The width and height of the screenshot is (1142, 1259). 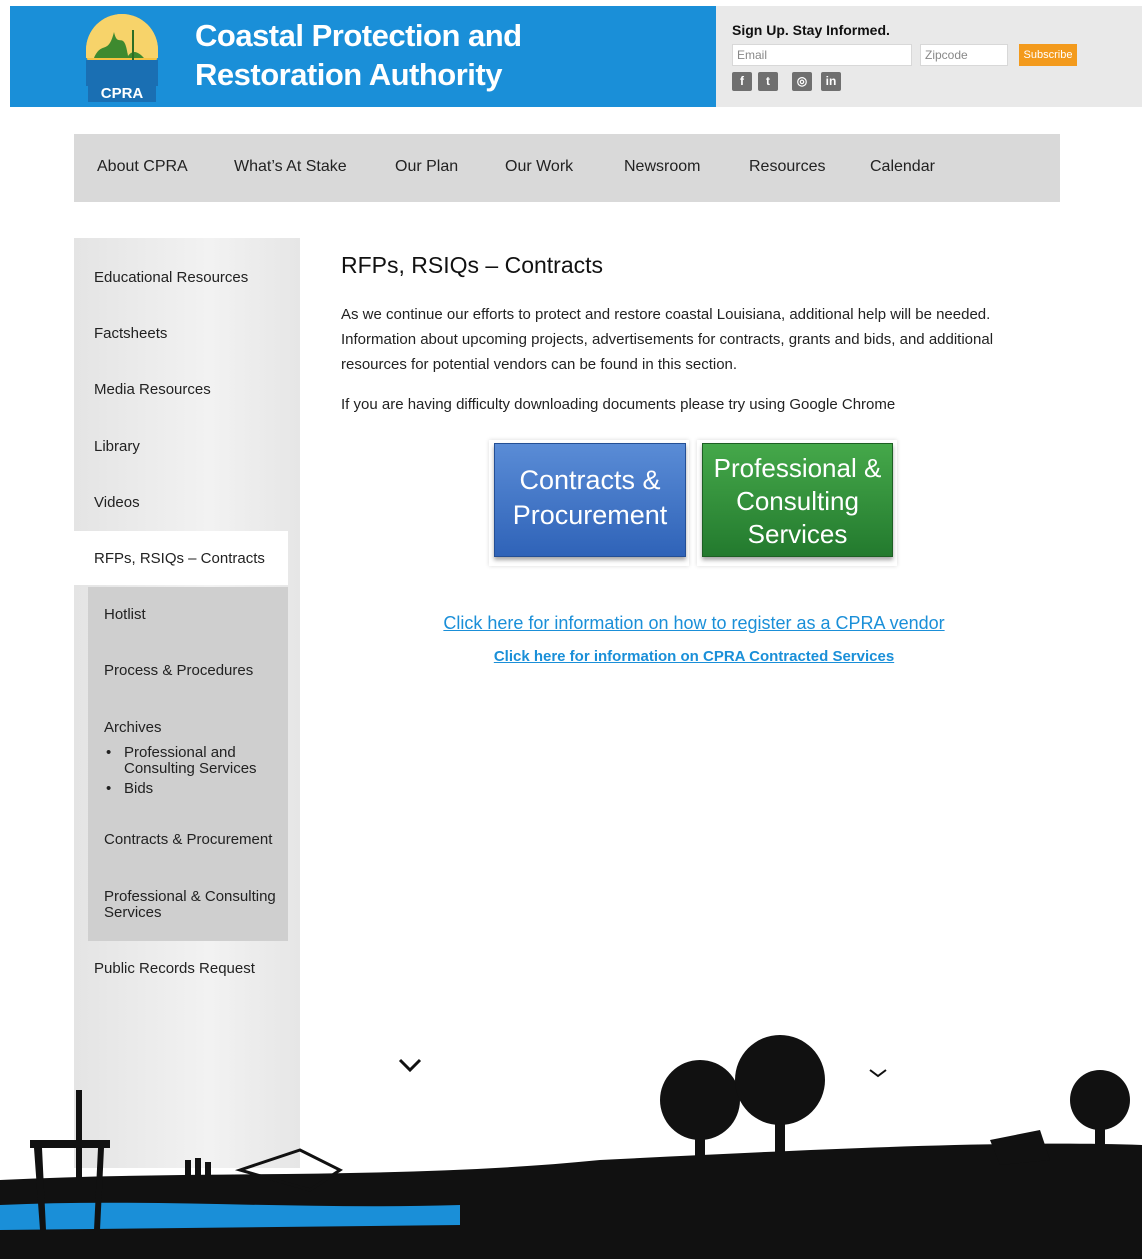 I want to click on nav-item-our-work: Our Work, so click(x=539, y=167).